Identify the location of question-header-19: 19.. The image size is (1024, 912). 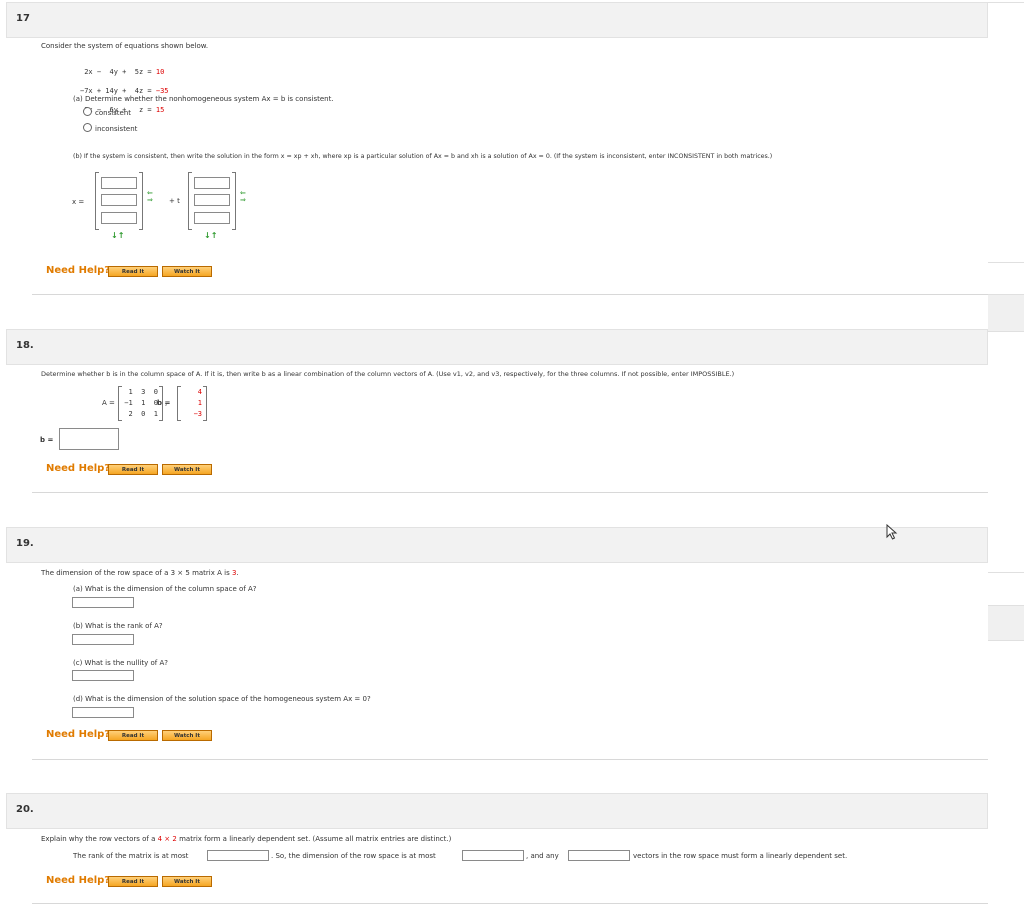
(497, 545).